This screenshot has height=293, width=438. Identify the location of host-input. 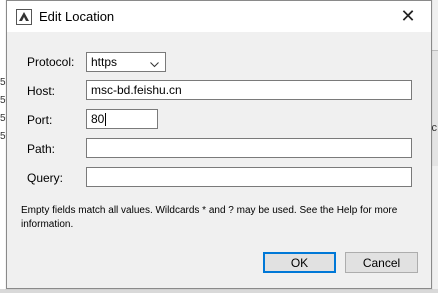
(249, 90).